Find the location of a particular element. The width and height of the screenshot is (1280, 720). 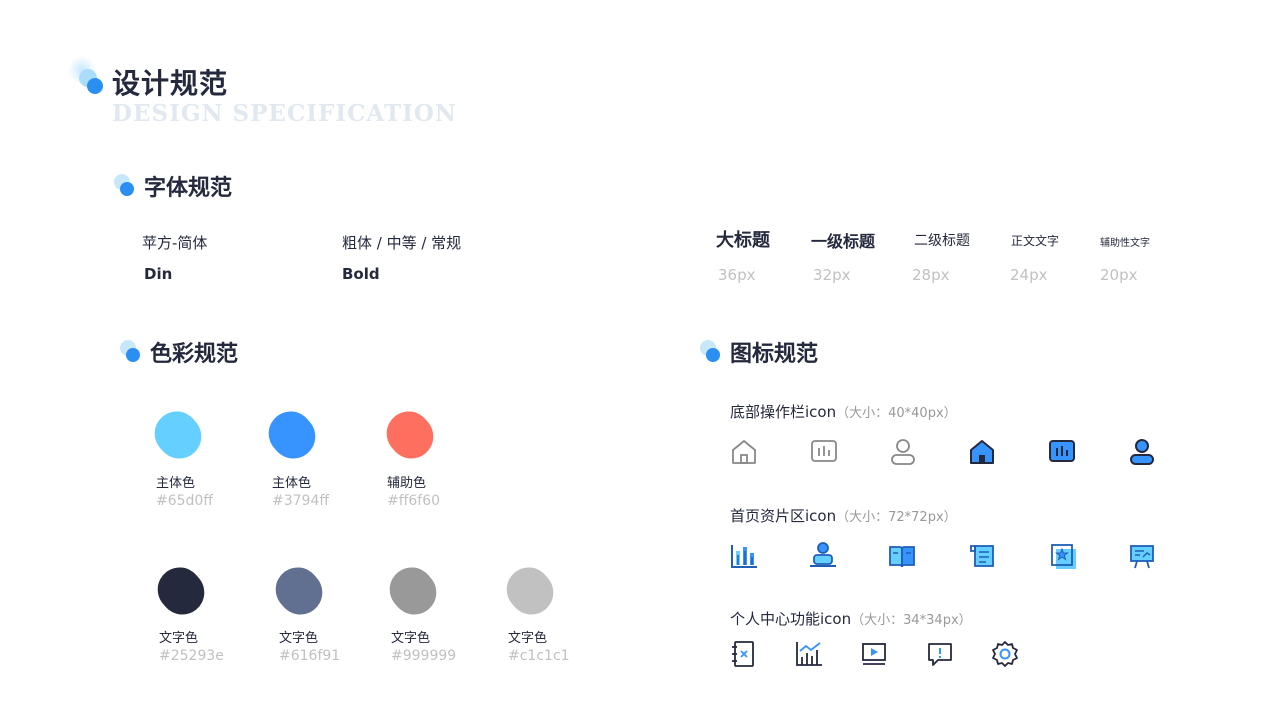

icon-row-title: 个人中心功能icon（大小：34*34px） is located at coordinates (851, 618).